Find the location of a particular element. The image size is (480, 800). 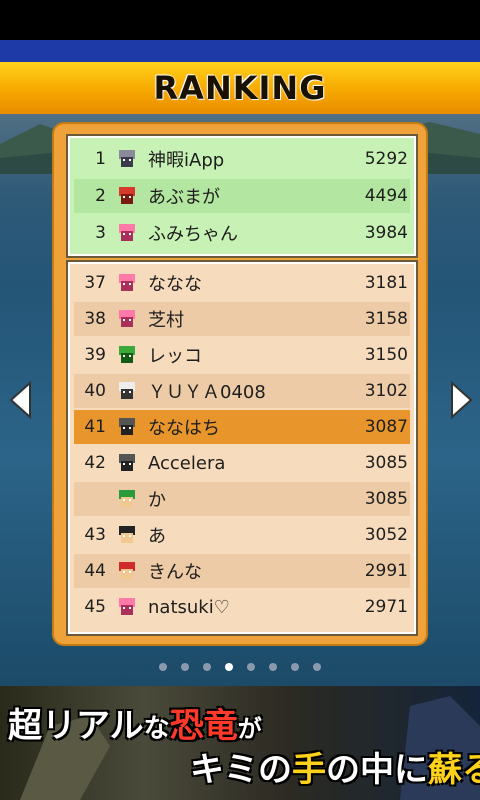

nearby_ranks-row: 41 ななはち 3087 is located at coordinates (242, 427).